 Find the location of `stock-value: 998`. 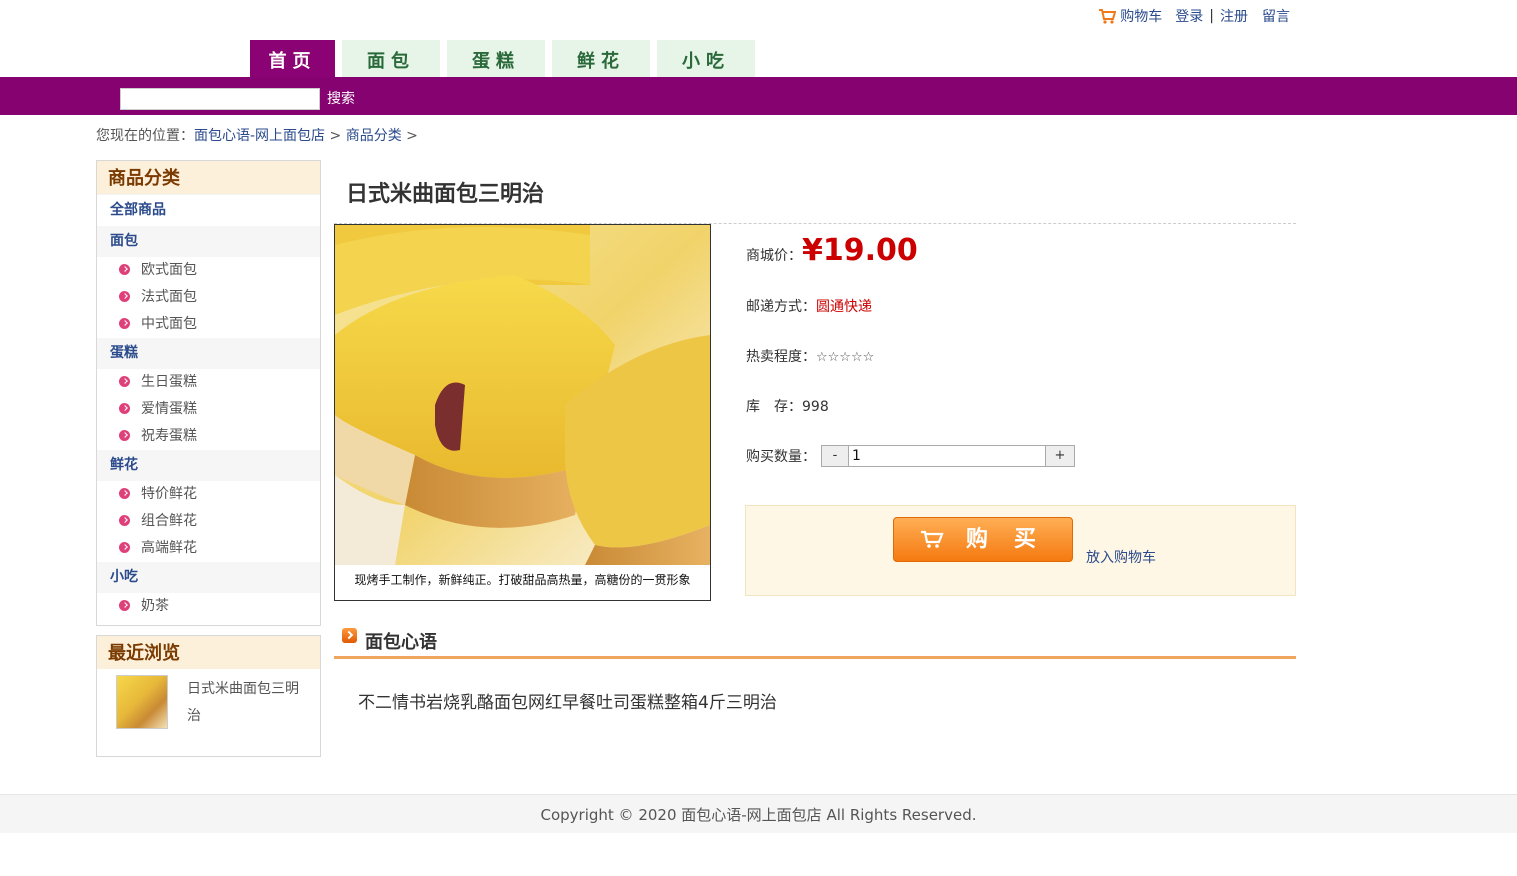

stock-value: 998 is located at coordinates (815, 407).